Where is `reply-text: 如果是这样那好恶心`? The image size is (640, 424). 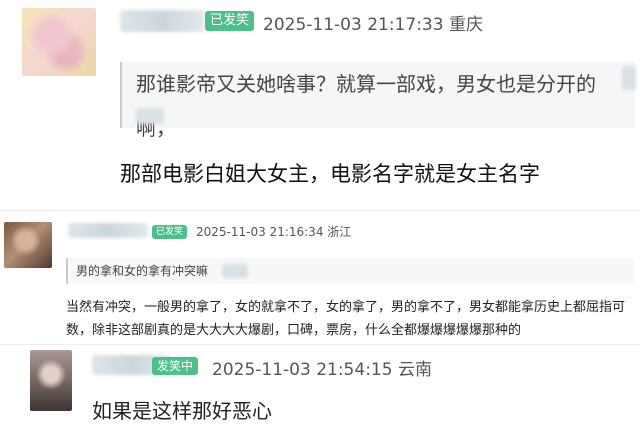 reply-text: 如果是这样那好恶心 is located at coordinates (182, 411).